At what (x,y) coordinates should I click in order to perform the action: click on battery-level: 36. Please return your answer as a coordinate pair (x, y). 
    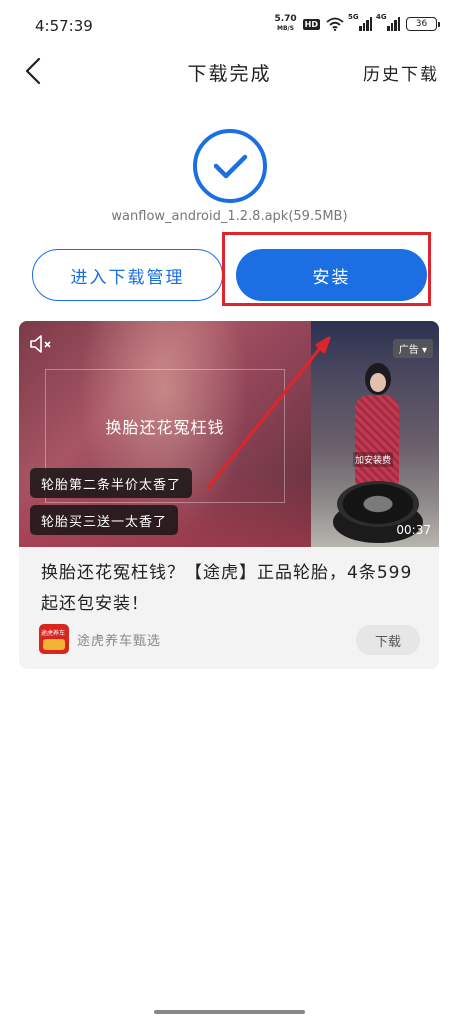
    Looking at the image, I should click on (421, 24).